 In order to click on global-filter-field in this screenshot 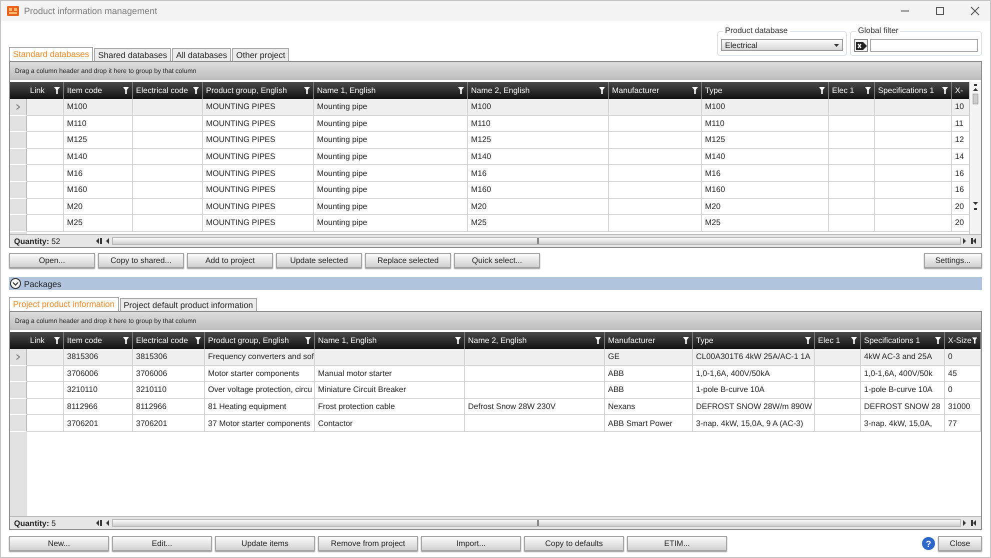, I will do `click(924, 45)`.